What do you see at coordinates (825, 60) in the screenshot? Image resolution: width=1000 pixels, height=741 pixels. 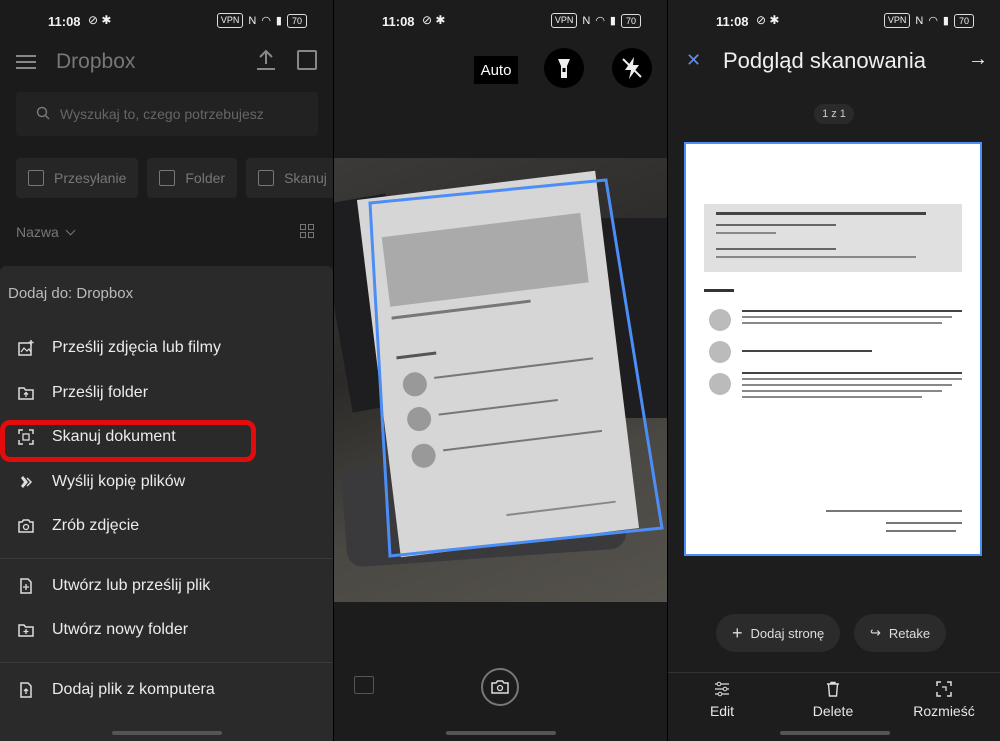 I see `page-title: Podgląd skanowania` at bounding box center [825, 60].